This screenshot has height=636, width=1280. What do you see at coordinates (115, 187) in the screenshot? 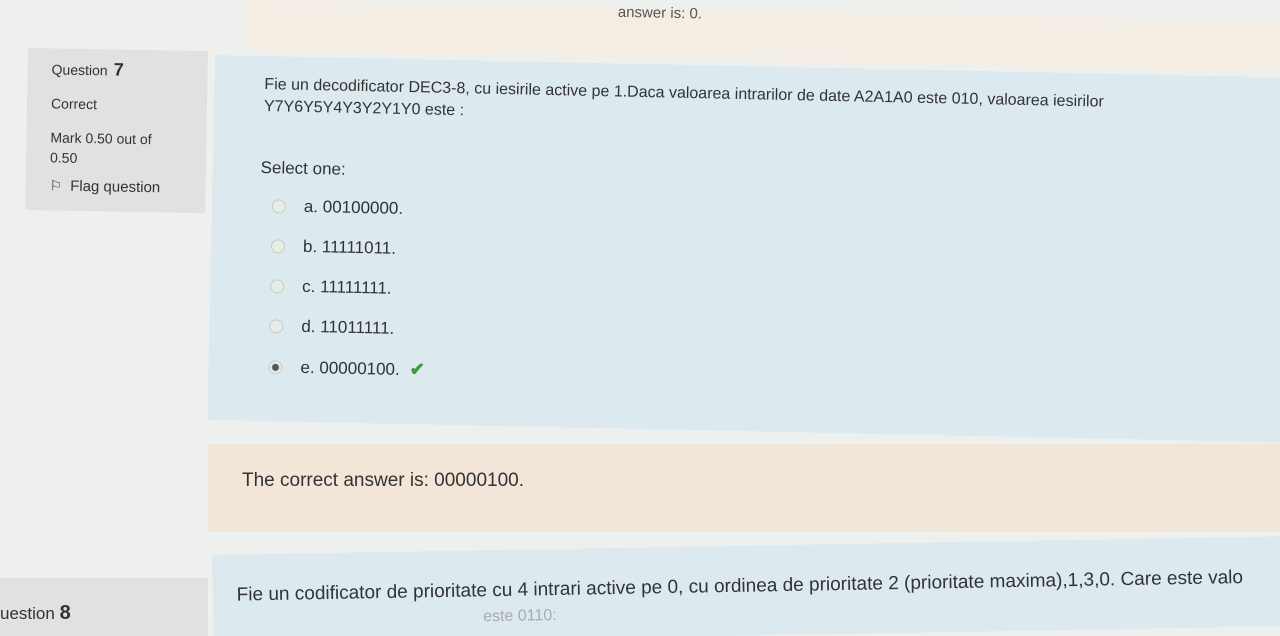
I see `flag-question-label: Flag question` at bounding box center [115, 187].